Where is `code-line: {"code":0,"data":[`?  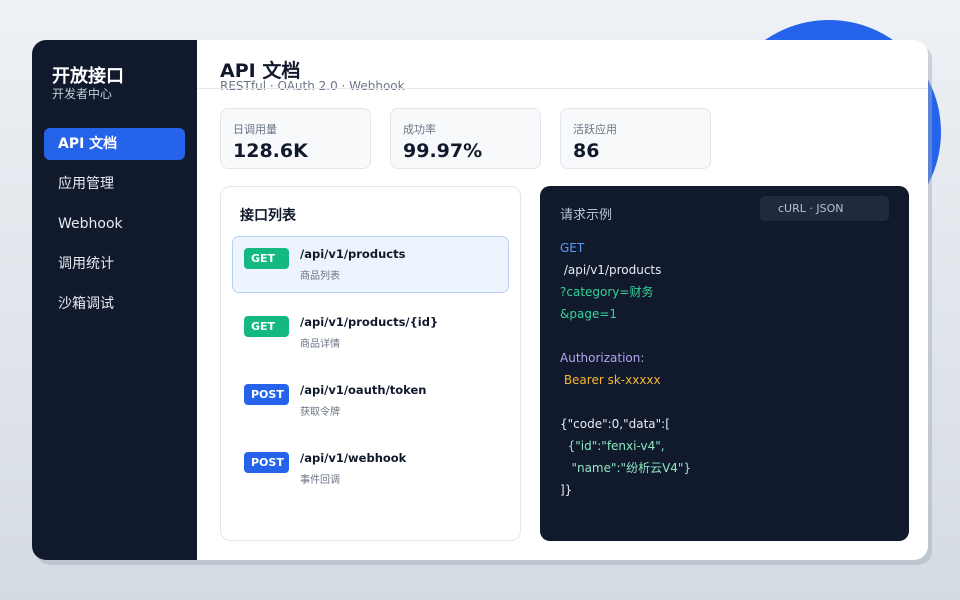 code-line: {"code":0,"data":[ is located at coordinates (615, 424).